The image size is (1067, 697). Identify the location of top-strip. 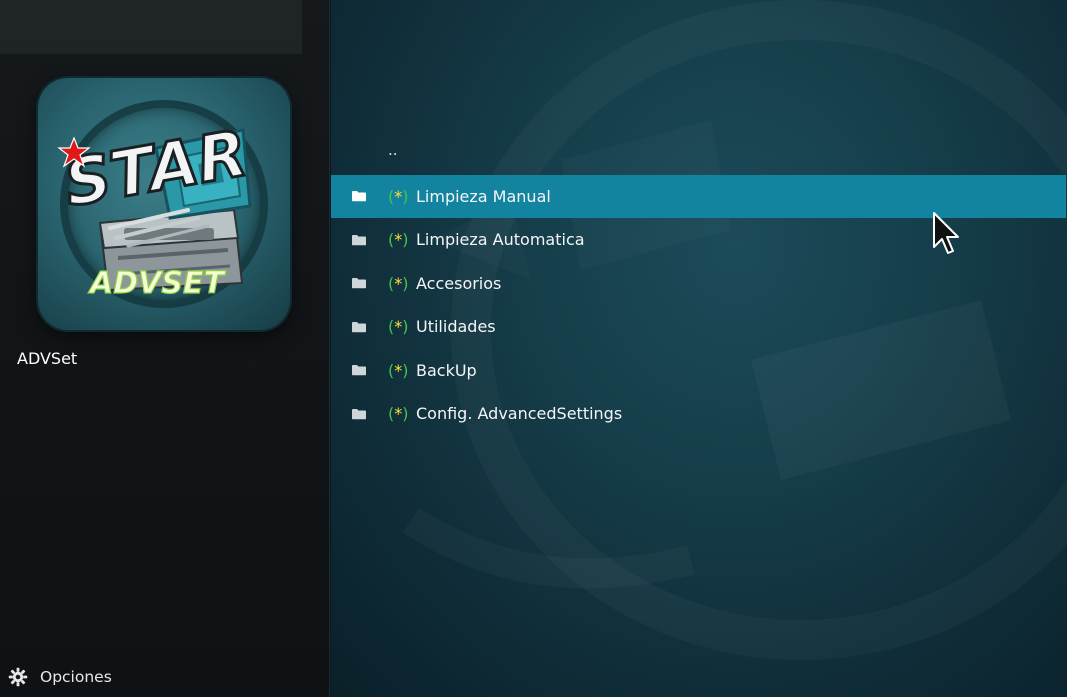
(151, 27).